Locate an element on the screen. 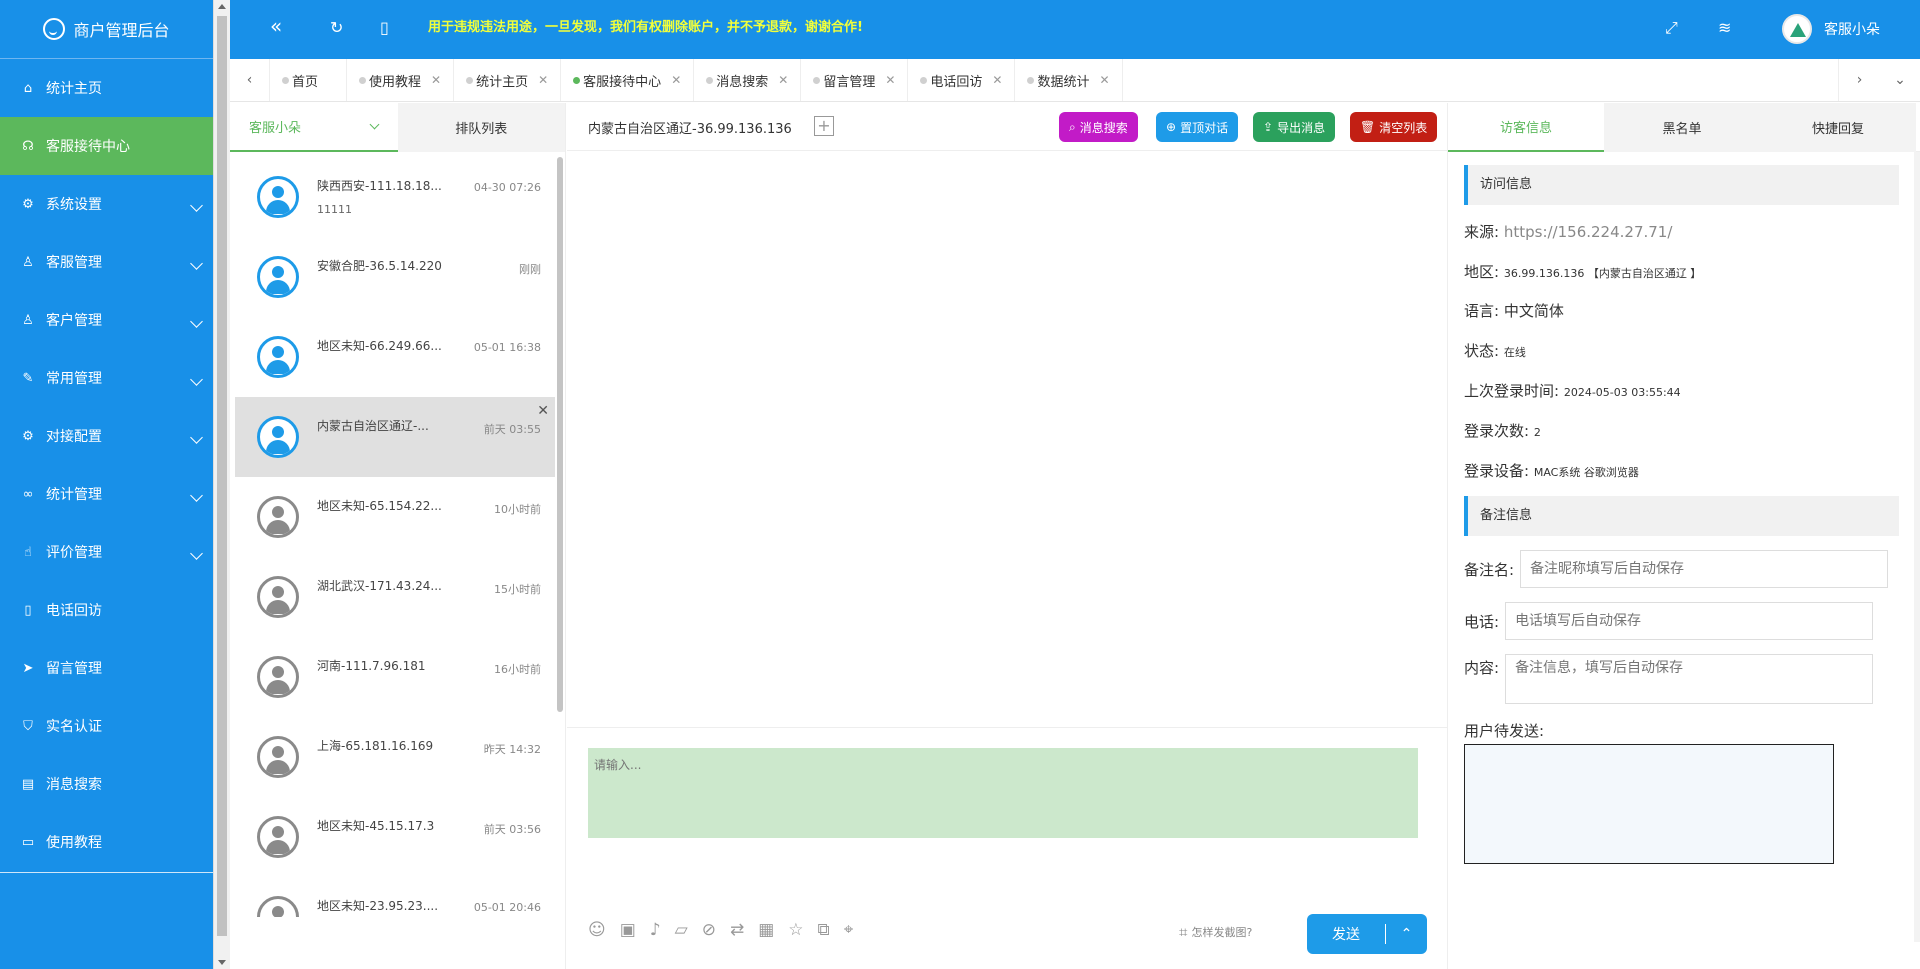 The height and width of the screenshot is (969, 1920). tab-7: 数据统计 ✕ is located at coordinates (1069, 80).